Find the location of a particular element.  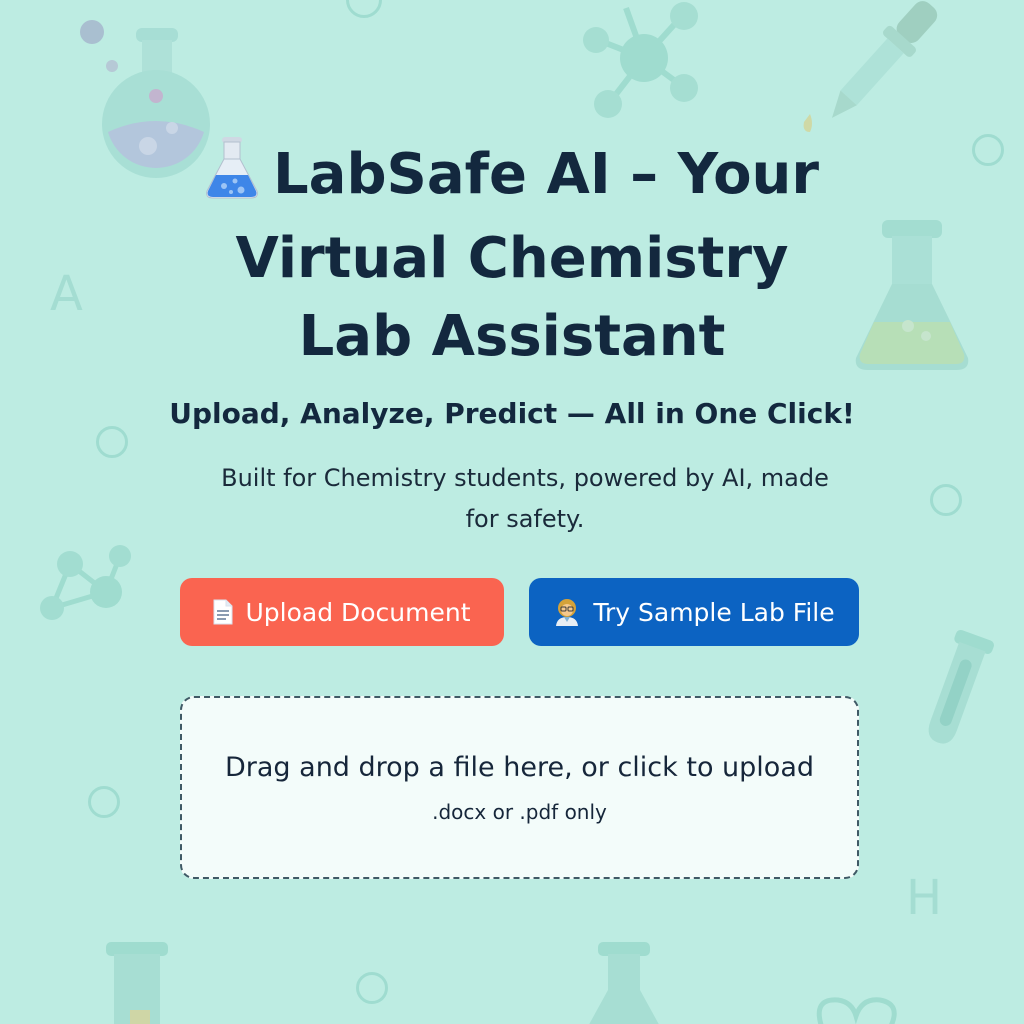

upload-document-label: Upload Document is located at coordinates (358, 612).